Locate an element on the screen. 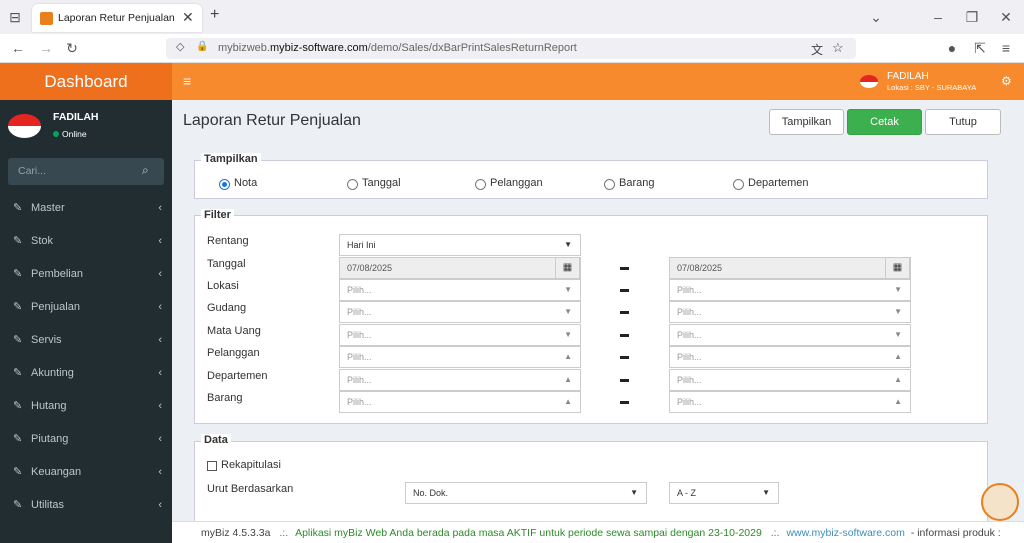 The image size is (1024, 543). sidebar-item-hutang: ✎ Hutang ‹ is located at coordinates (86, 406).